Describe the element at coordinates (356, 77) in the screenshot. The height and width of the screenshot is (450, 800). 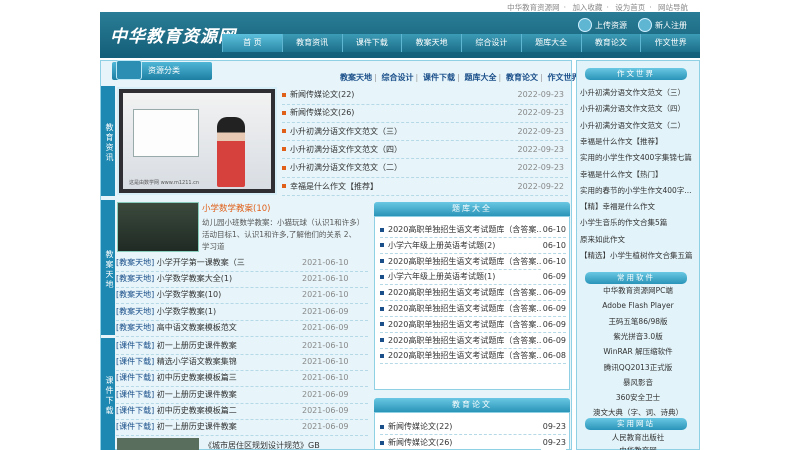
I see `cat-link-lesson: 教案天地` at that location.